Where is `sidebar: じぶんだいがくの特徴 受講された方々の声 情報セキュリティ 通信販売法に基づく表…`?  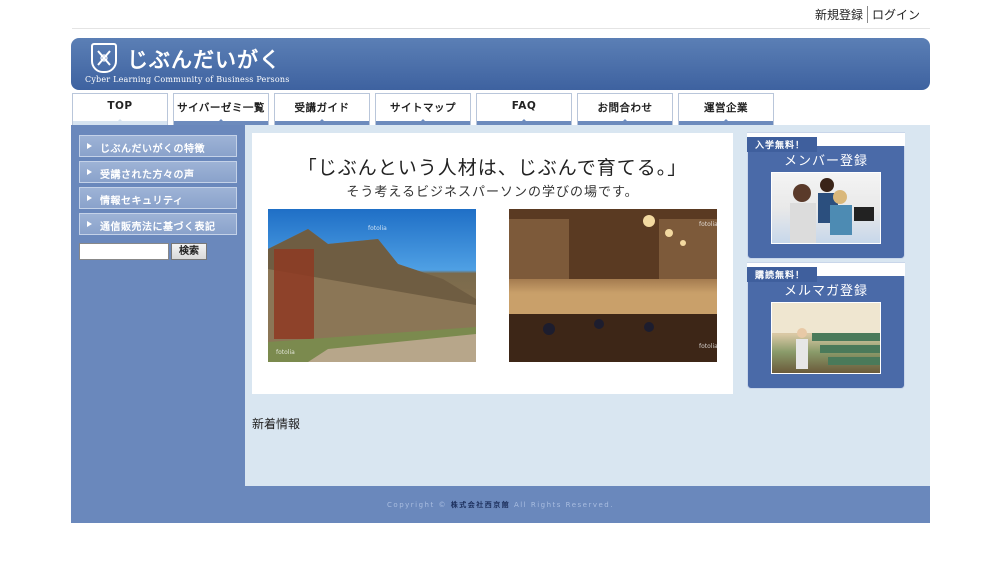
sidebar: じぶんだいがくの特徴 受講された方々の声 情報セキュリティ 通信販売法に基づく表… is located at coordinates (158, 305).